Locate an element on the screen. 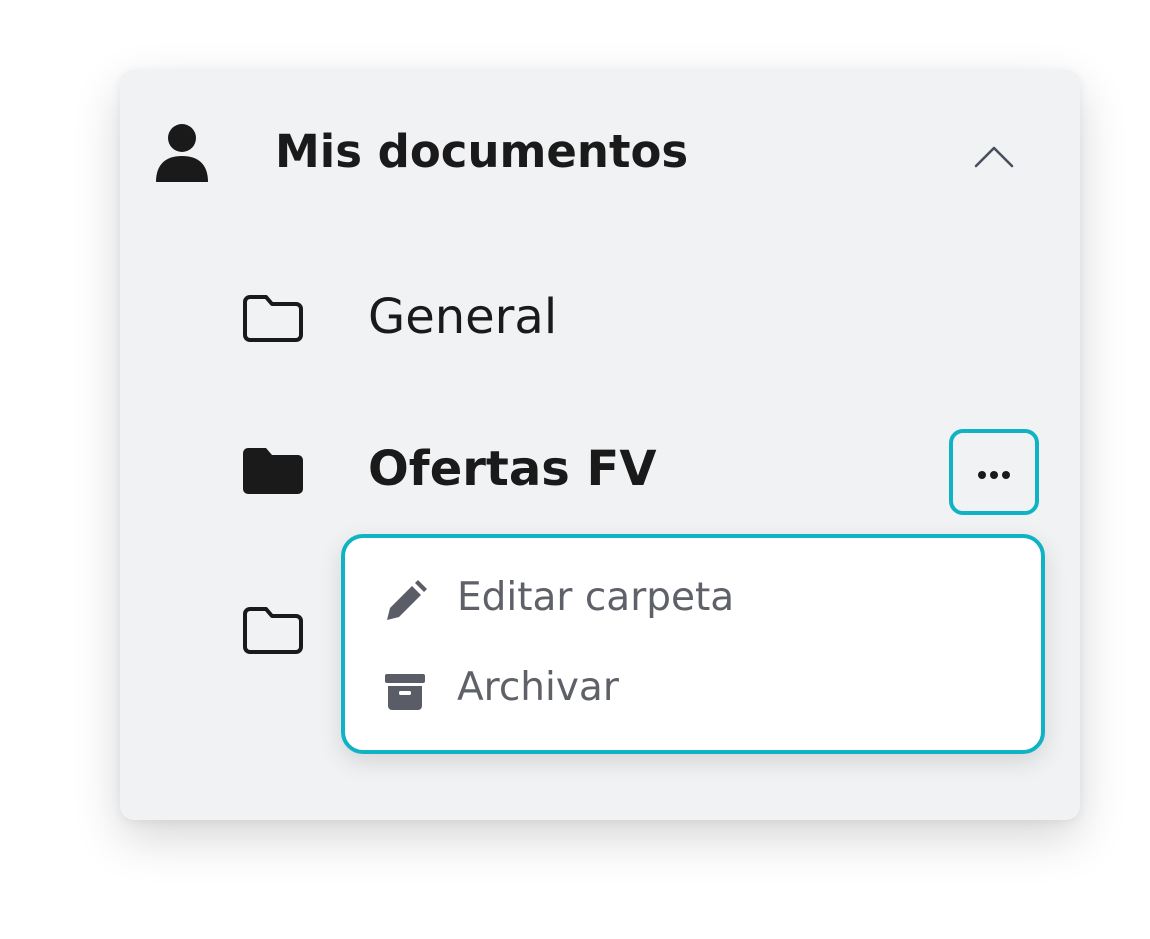 The image size is (1150, 939). user-icon is located at coordinates (182, 153).